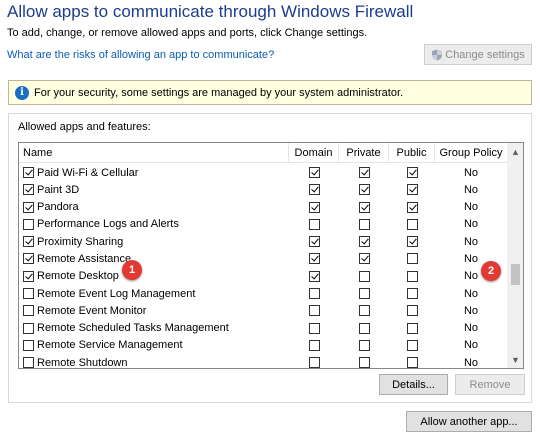 This screenshot has width=540, height=437. I want to click on table-row: Remote Shutdown No, so click(263, 361).